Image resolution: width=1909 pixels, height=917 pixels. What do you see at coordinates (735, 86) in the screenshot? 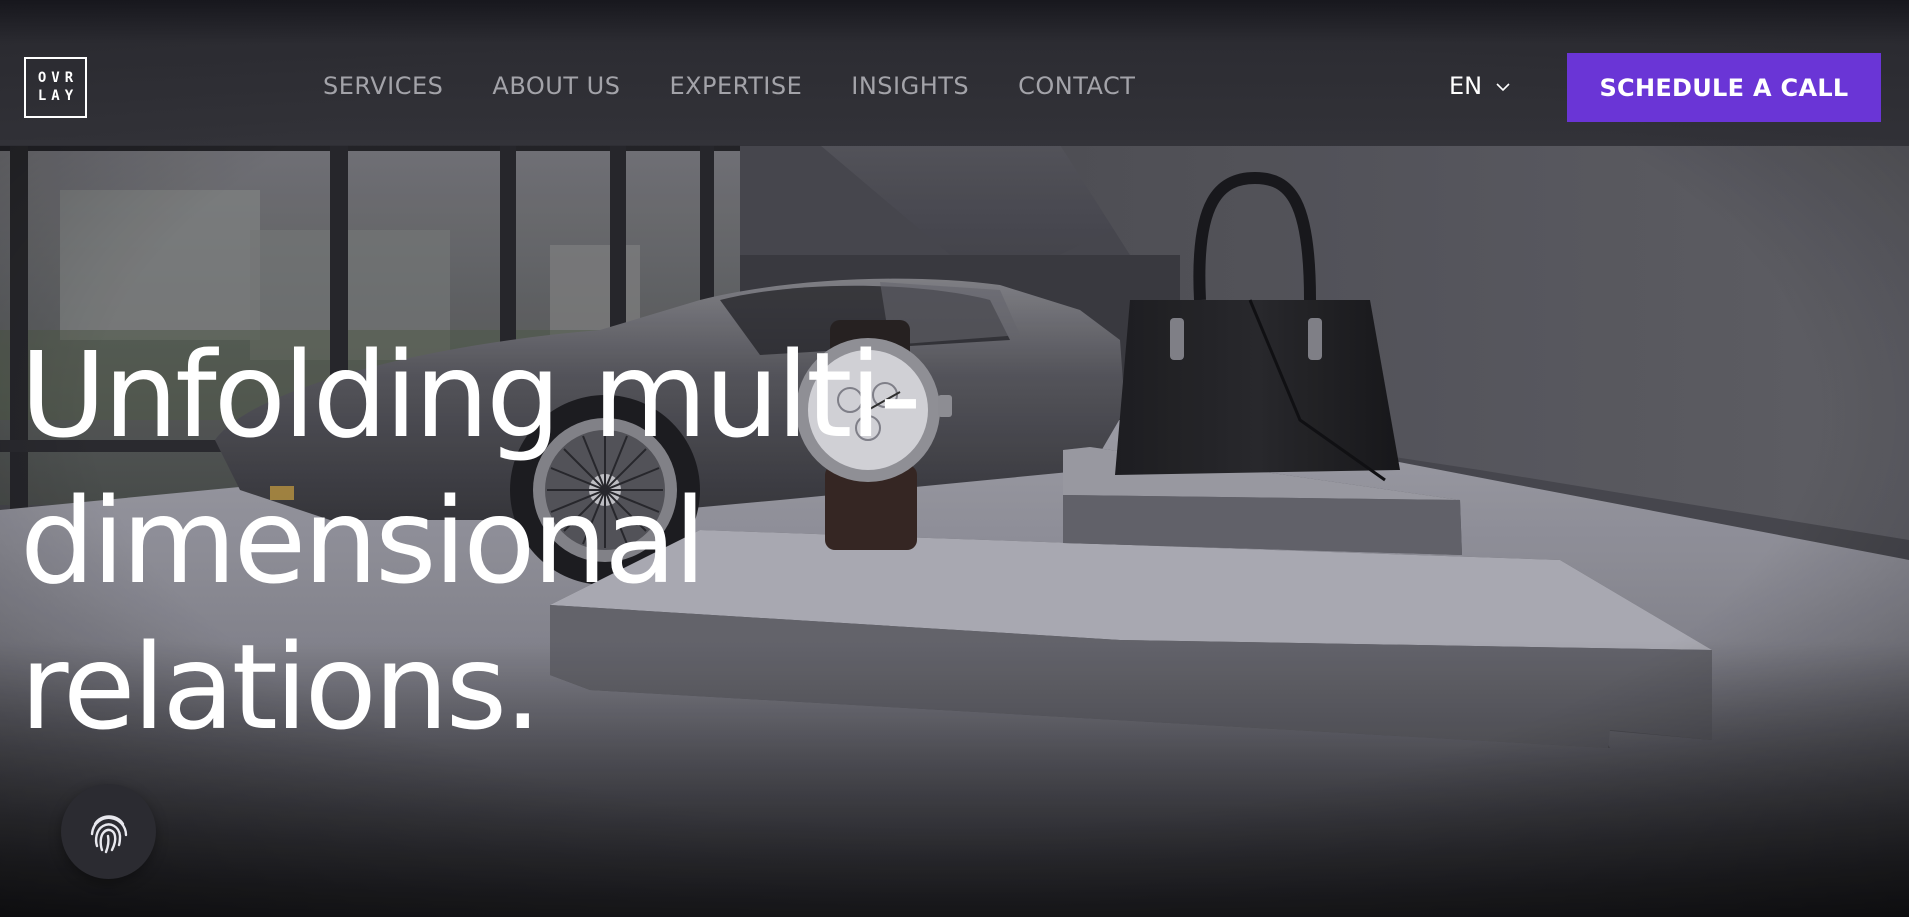
I see `nav-item-expertise: EXPERTISE` at bounding box center [735, 86].